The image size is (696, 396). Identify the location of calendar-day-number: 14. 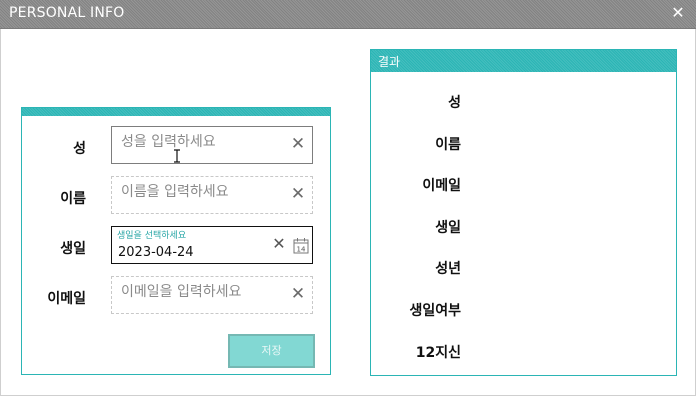
(301, 250).